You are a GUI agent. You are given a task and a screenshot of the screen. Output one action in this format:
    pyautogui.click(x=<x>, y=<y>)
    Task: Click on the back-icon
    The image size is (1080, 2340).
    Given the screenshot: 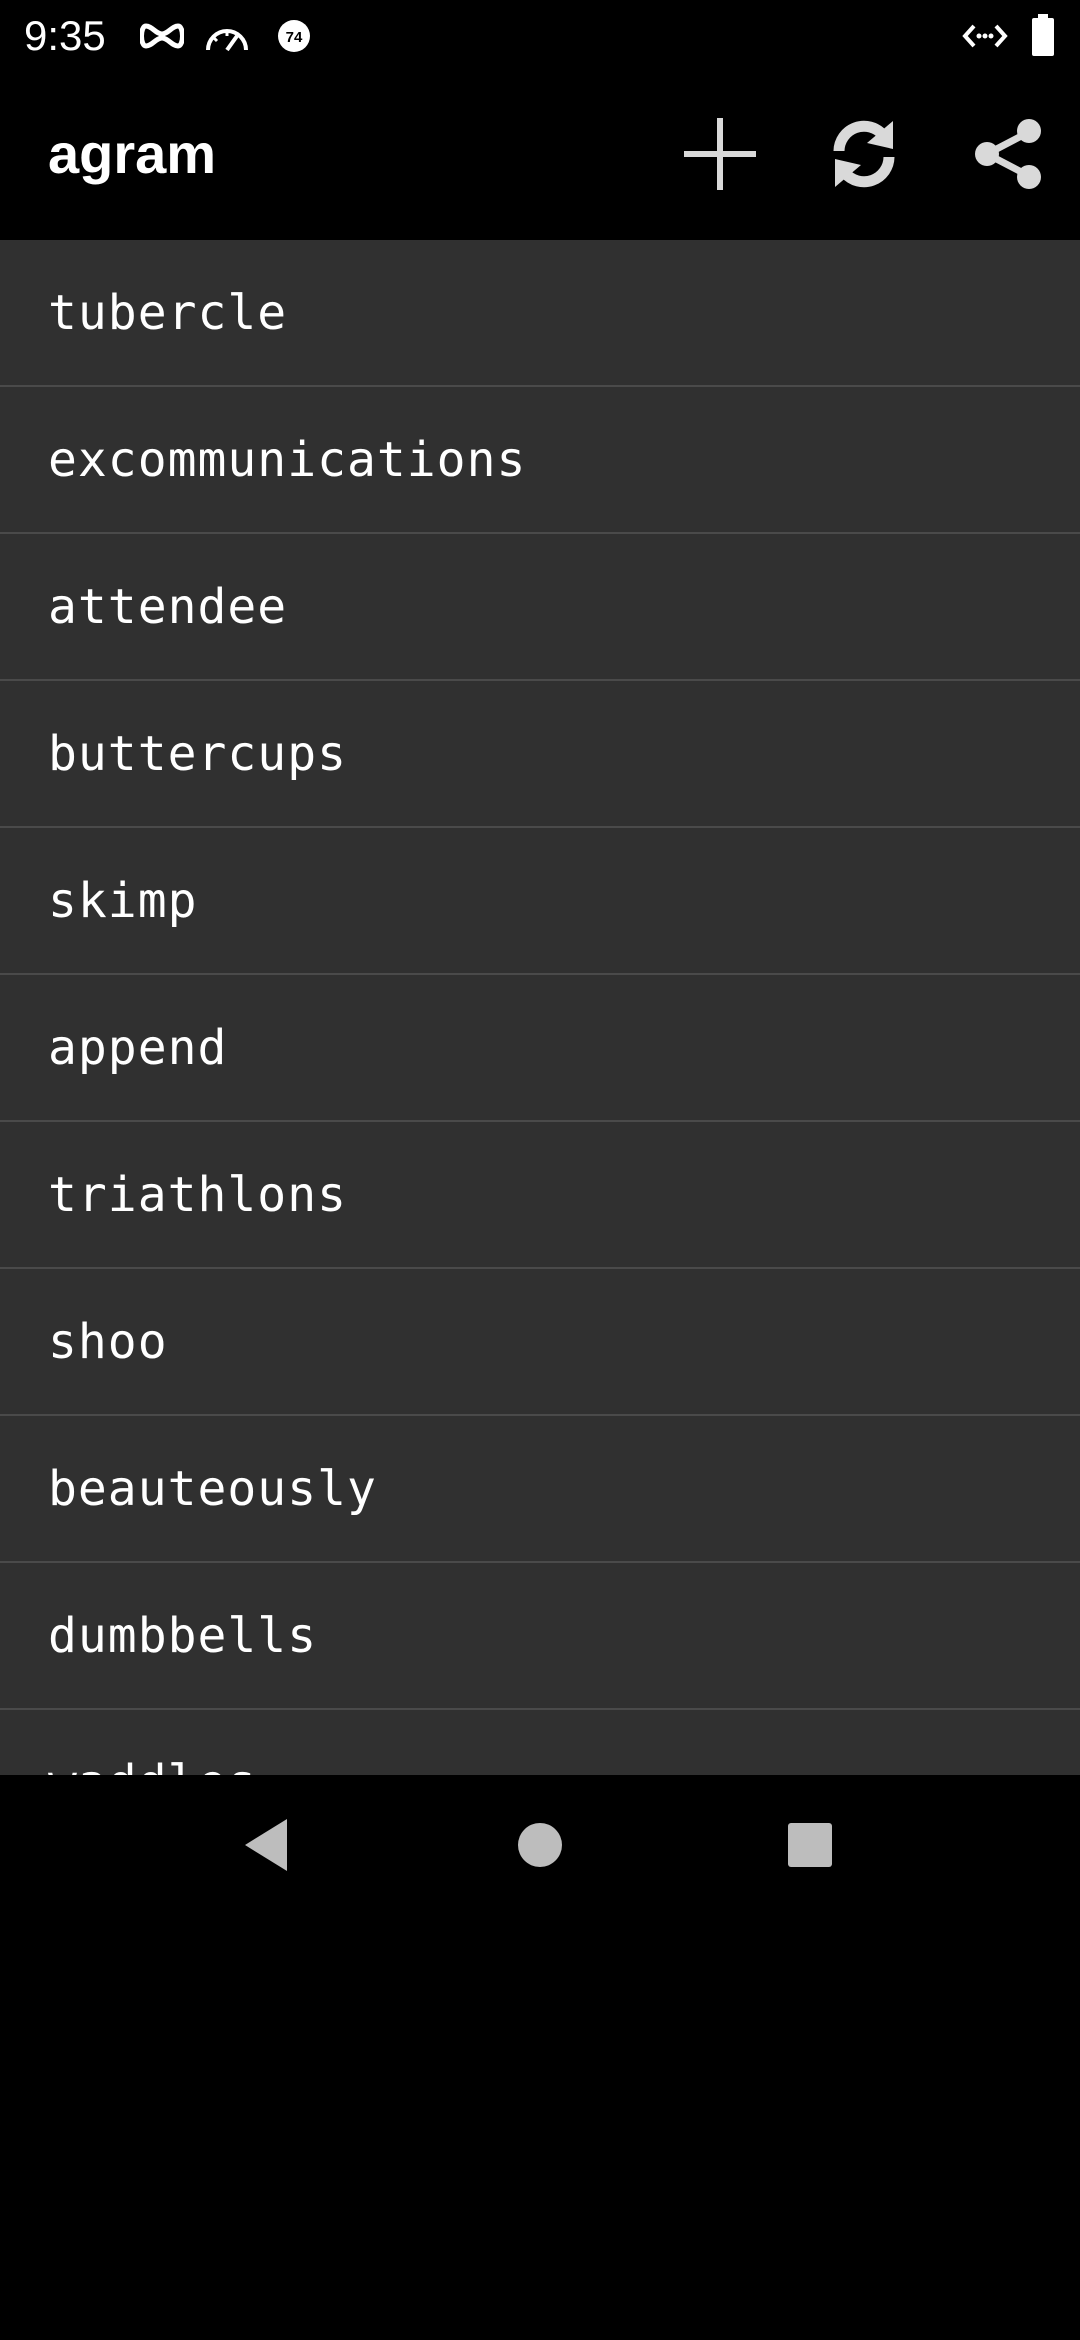 What is the action you would take?
    pyautogui.click(x=266, y=1847)
    